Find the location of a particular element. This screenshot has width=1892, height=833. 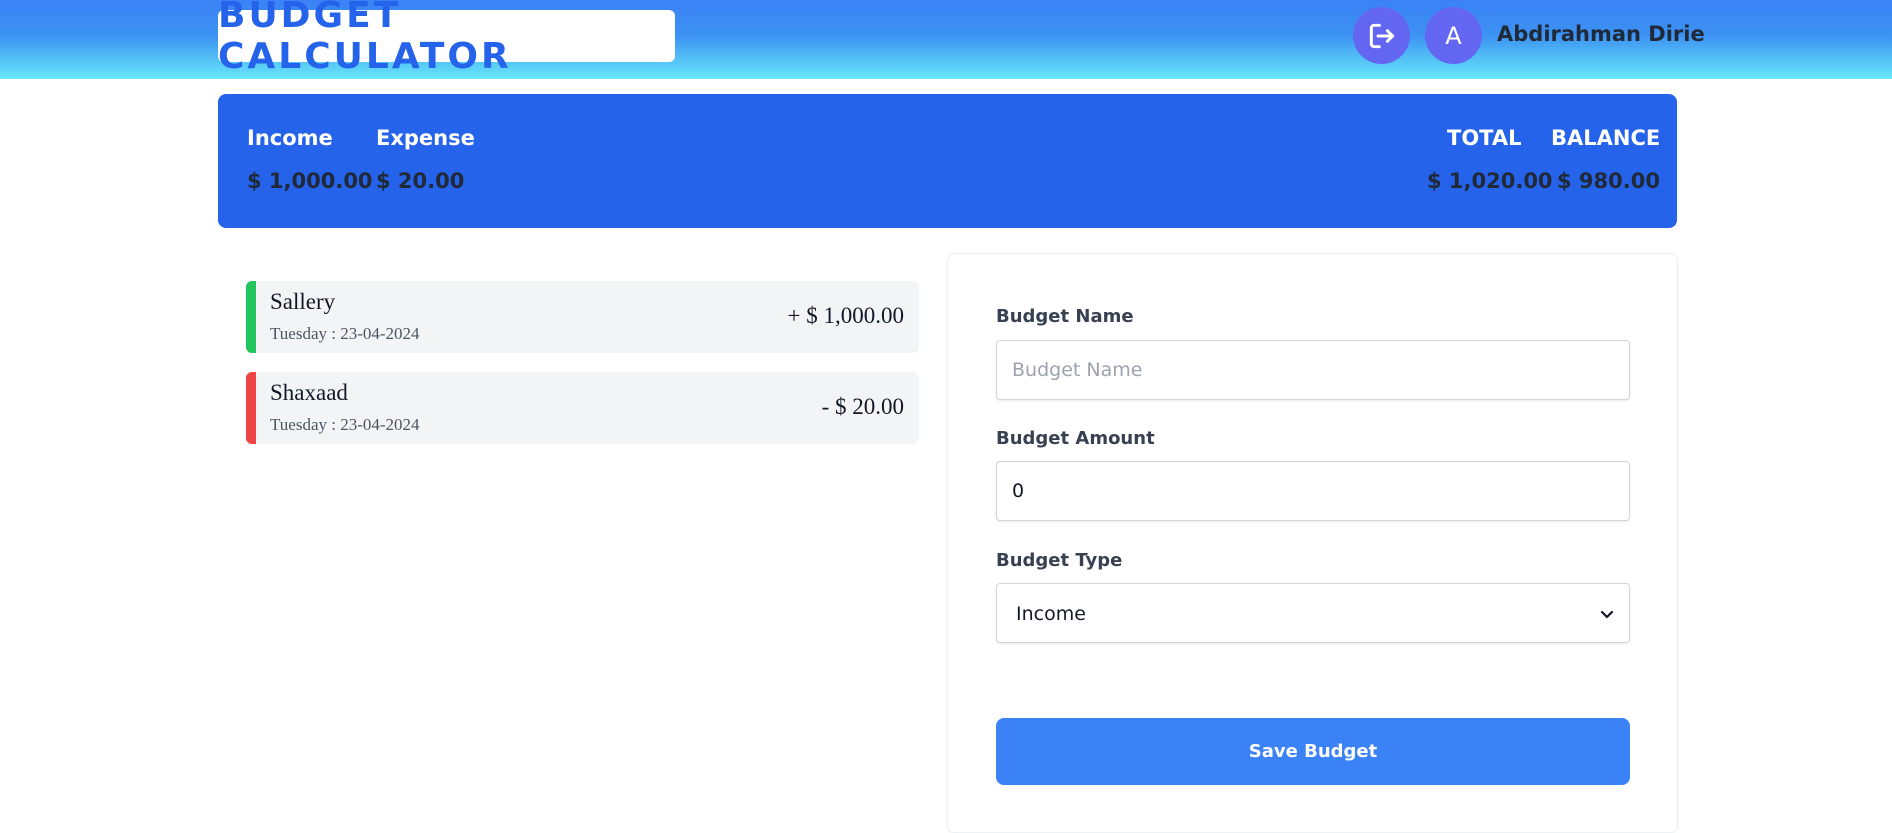

logo: BUDGET CALCULATOR is located at coordinates (446, 38).